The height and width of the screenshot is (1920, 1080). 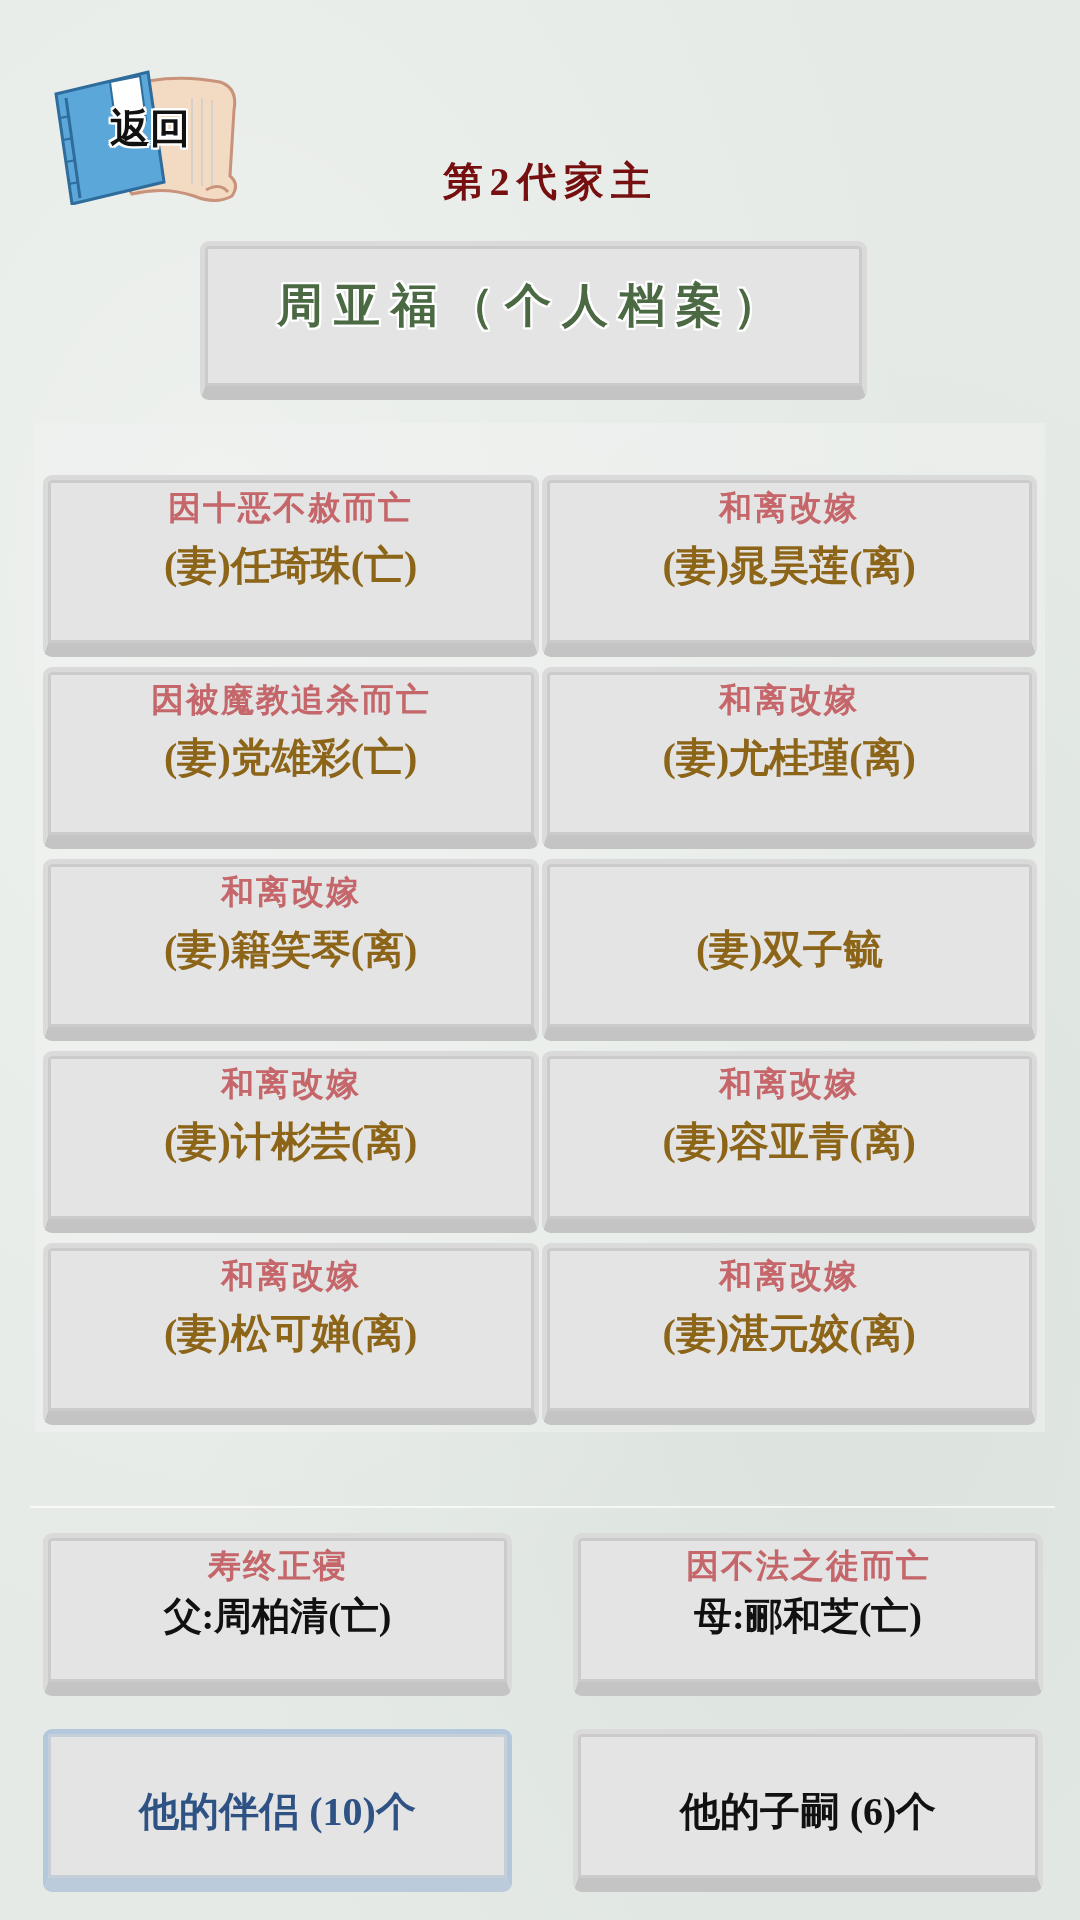 I want to click on person-name: (妻)晁昊莲(离), so click(x=789, y=566).